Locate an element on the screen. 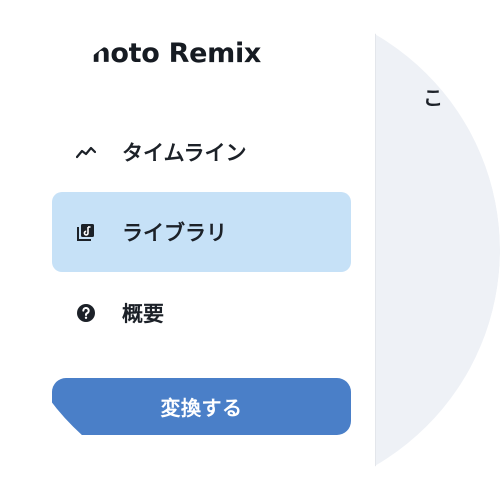 The image size is (500, 500). sidebar-item-label: タイムライン is located at coordinates (184, 153).